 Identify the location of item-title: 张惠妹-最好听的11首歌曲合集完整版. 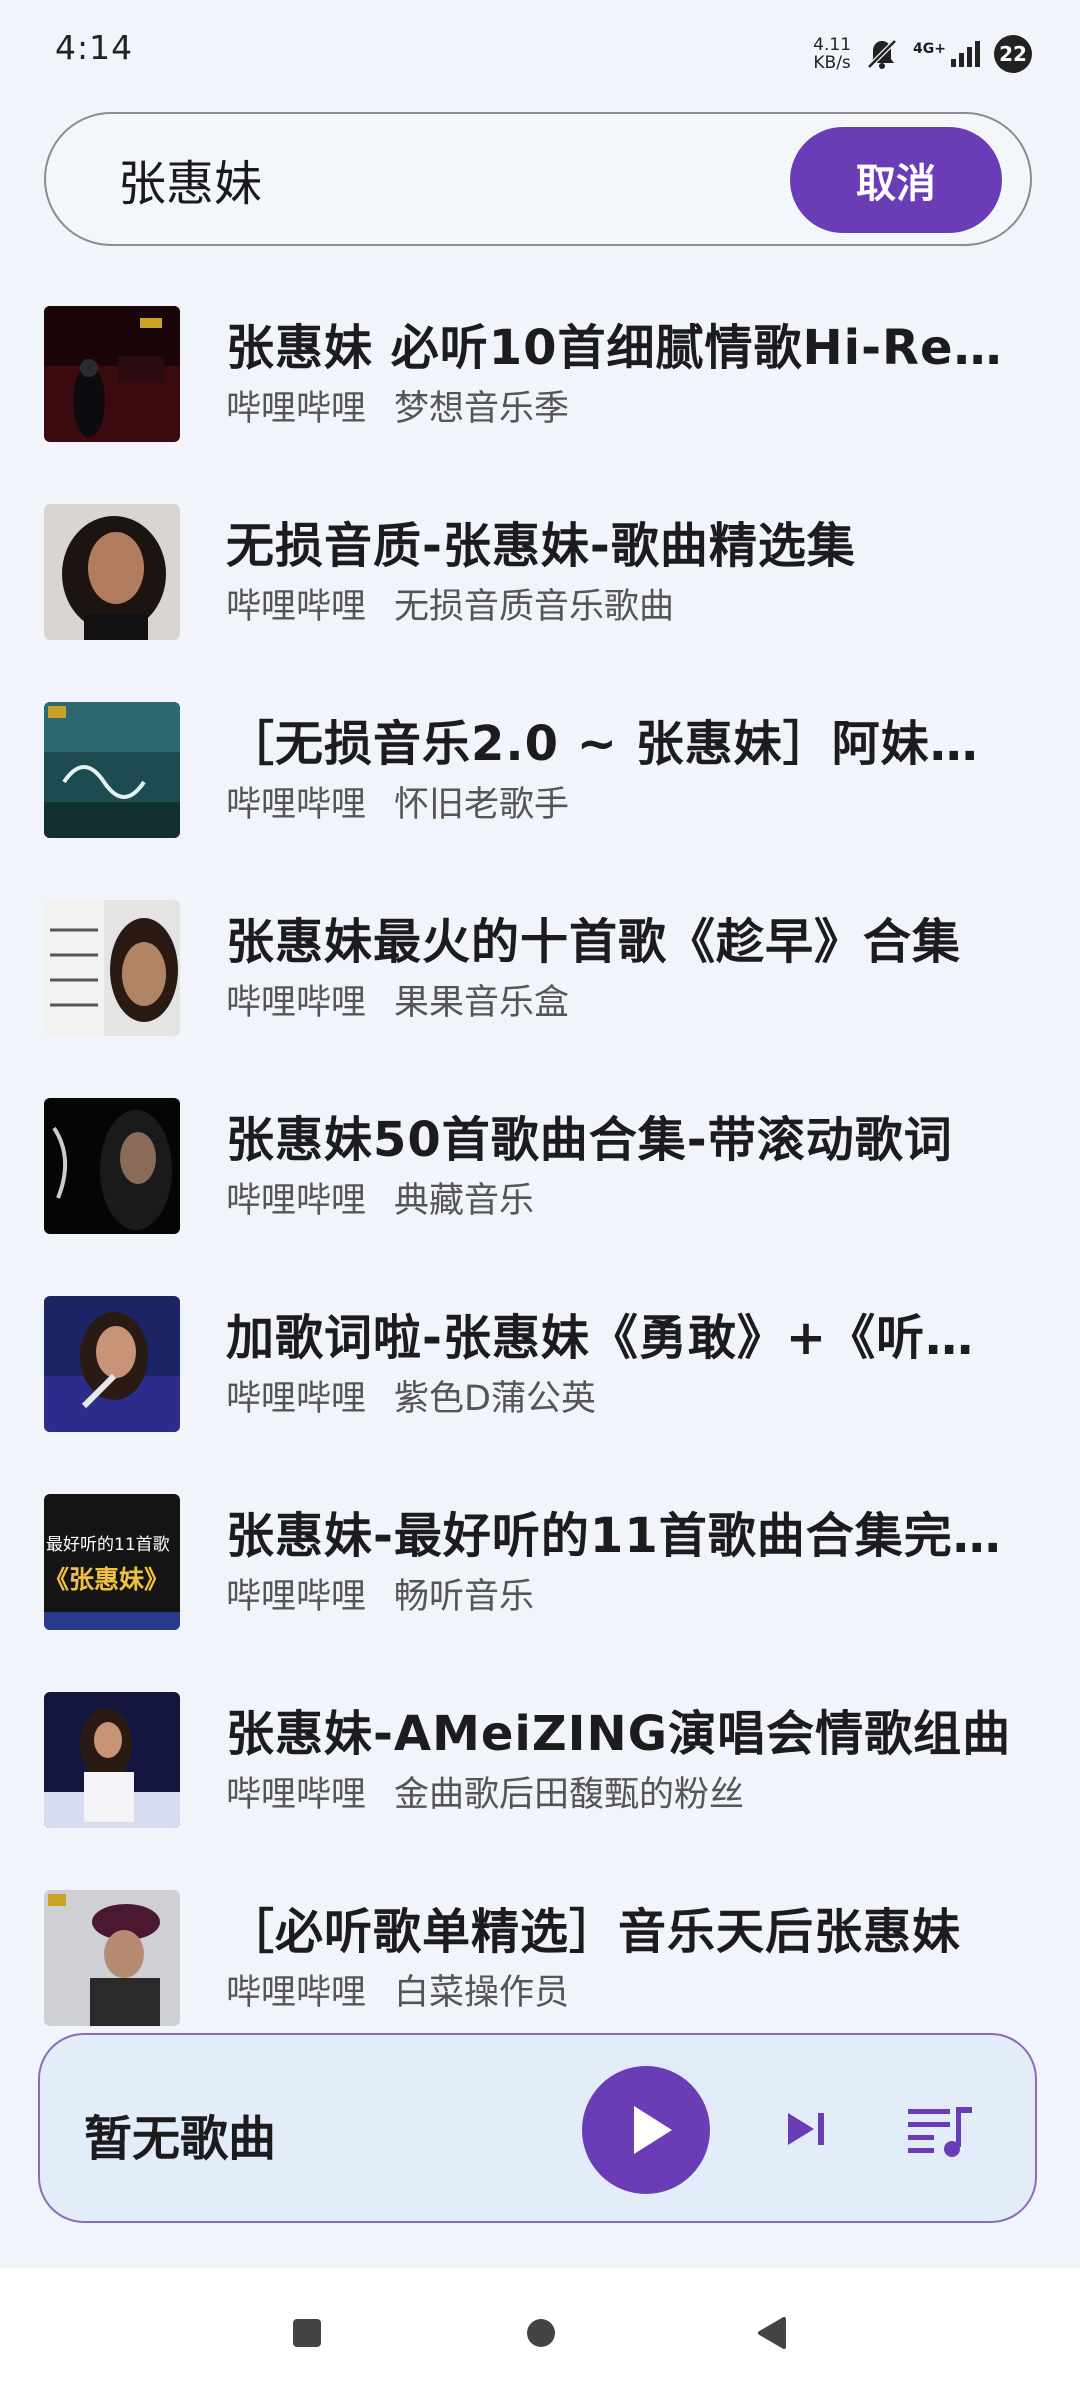
(621, 1536).